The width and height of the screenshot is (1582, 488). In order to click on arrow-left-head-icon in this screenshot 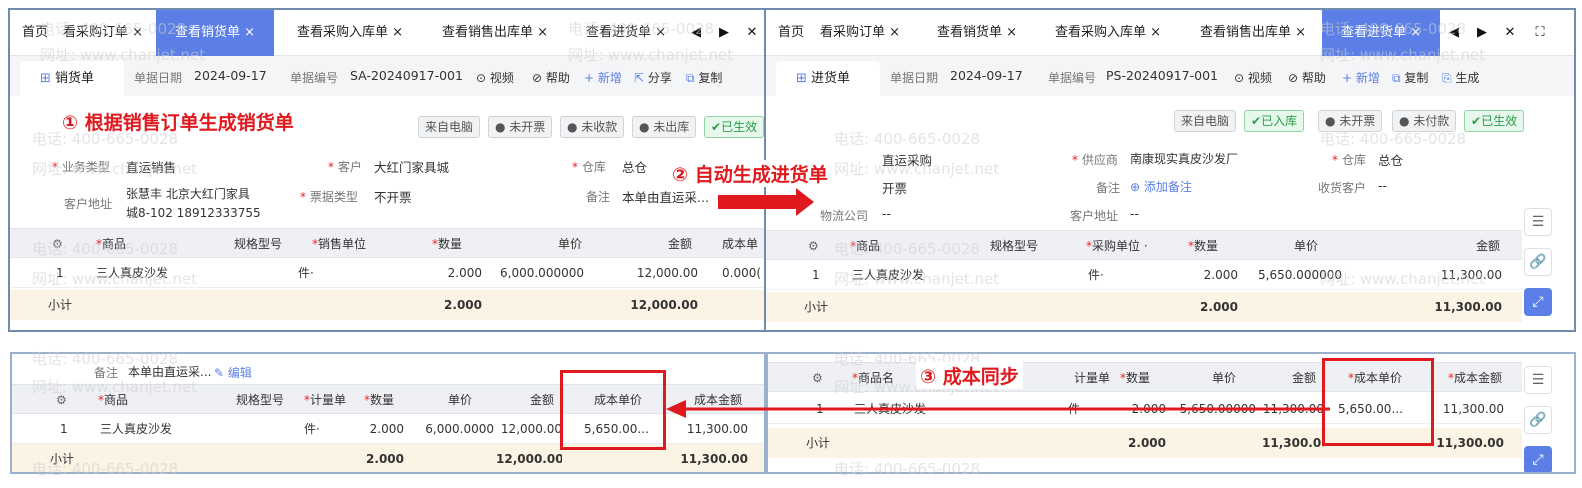, I will do `click(676, 409)`.